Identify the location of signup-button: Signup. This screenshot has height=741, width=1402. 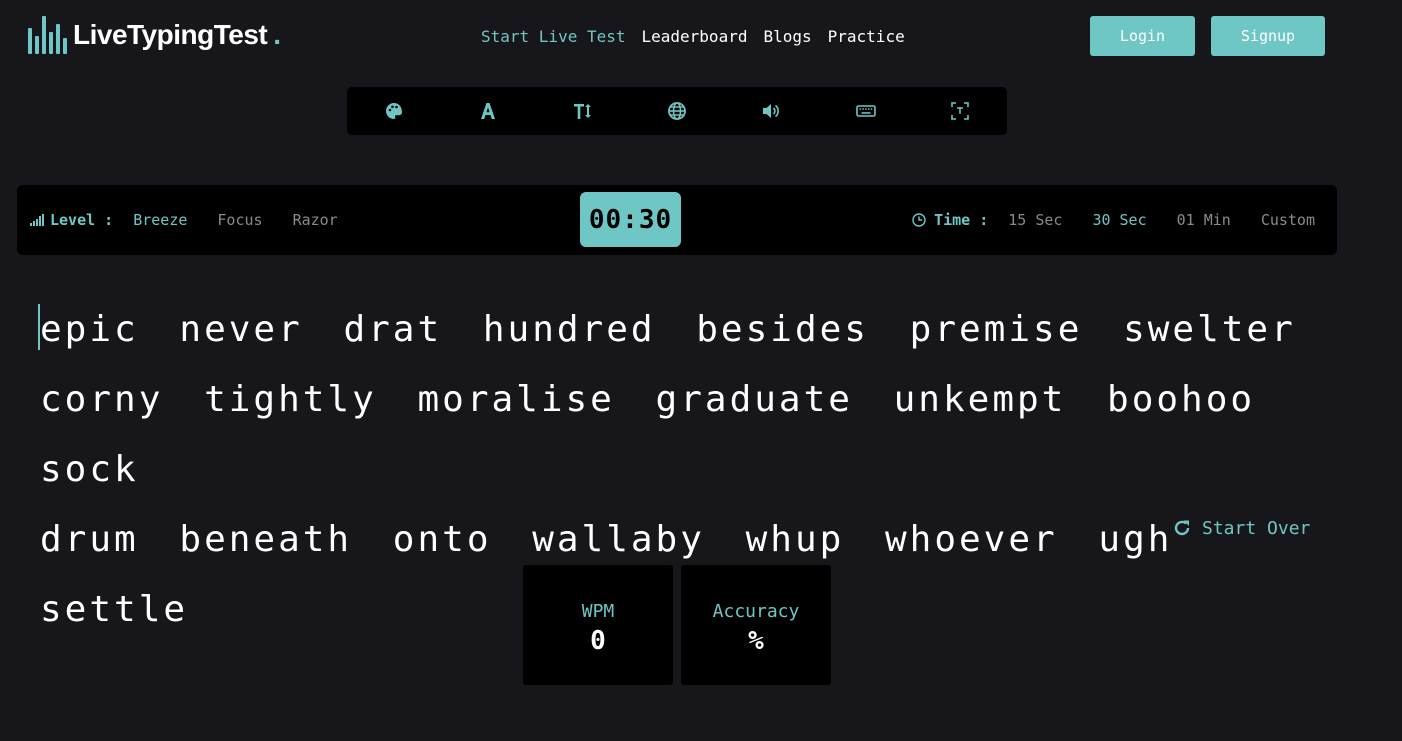
(1268, 36).